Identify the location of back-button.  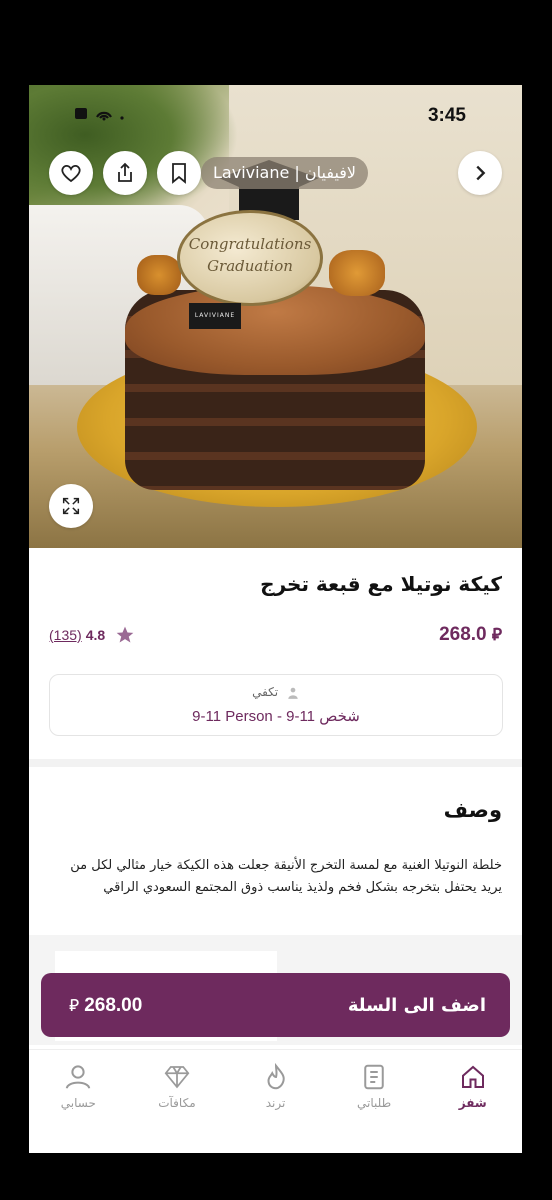
(480, 173).